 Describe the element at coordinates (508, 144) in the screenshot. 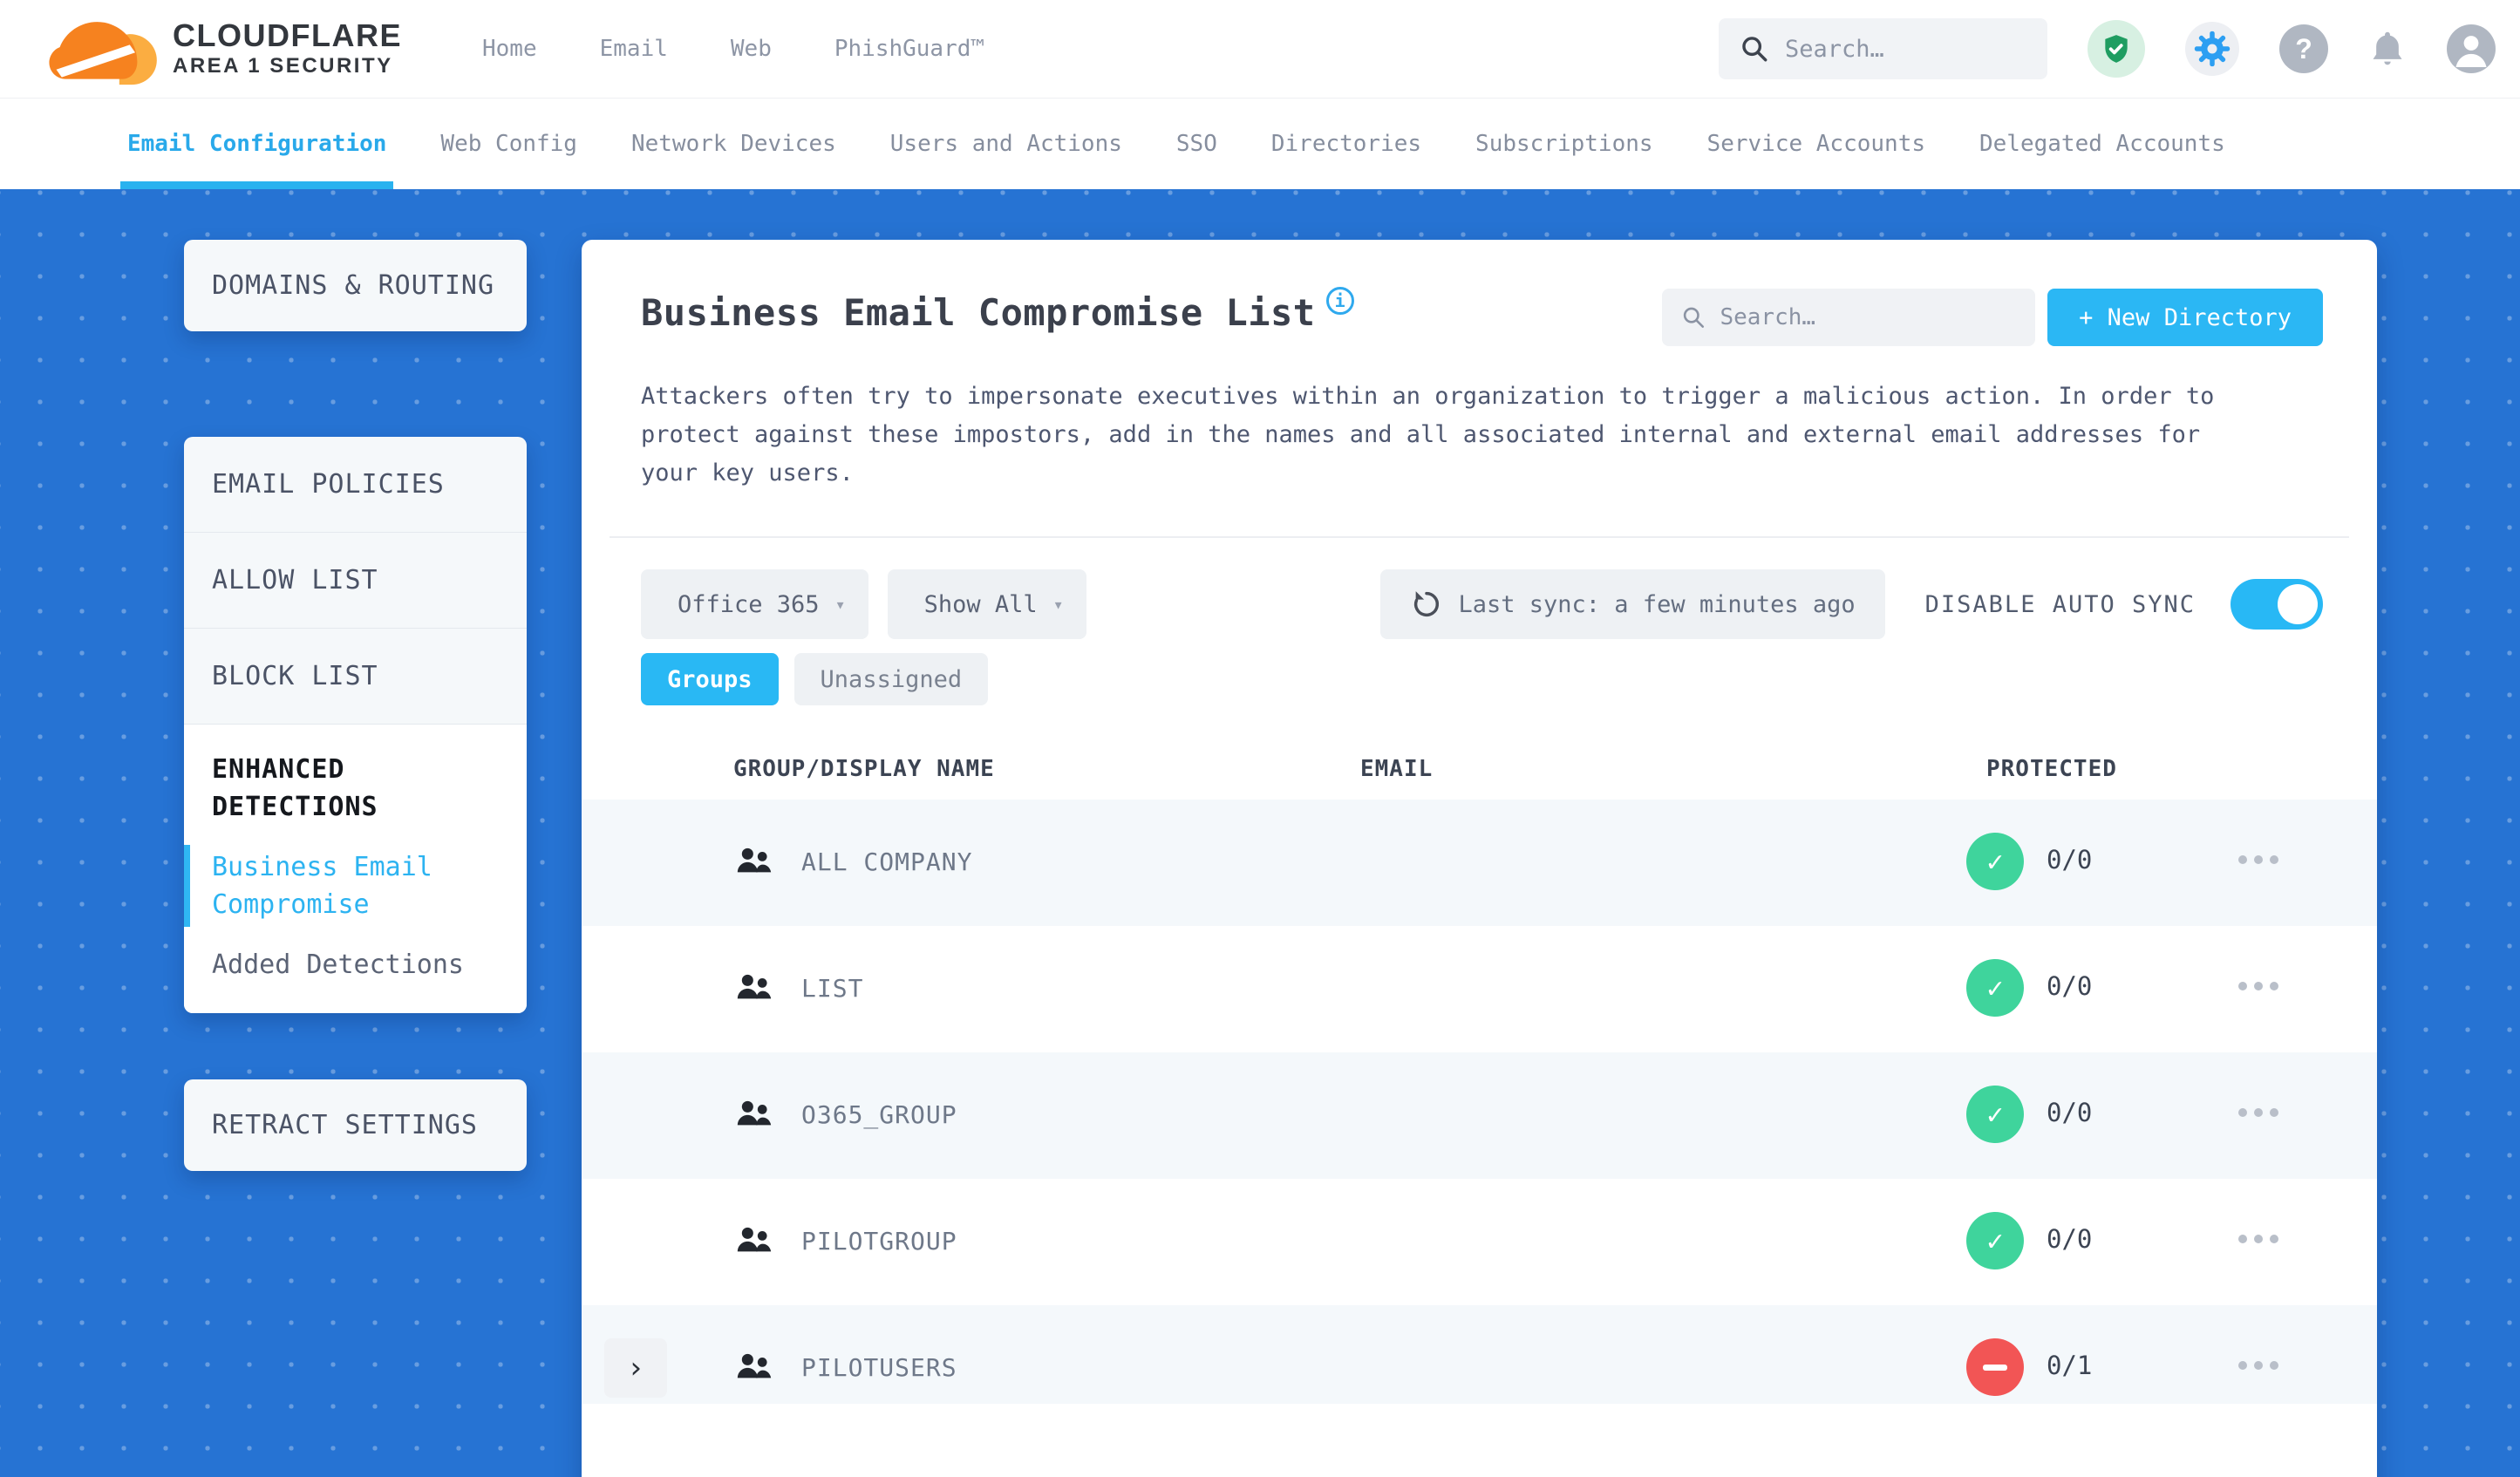

I see `tab-web-config: Web Config` at that location.